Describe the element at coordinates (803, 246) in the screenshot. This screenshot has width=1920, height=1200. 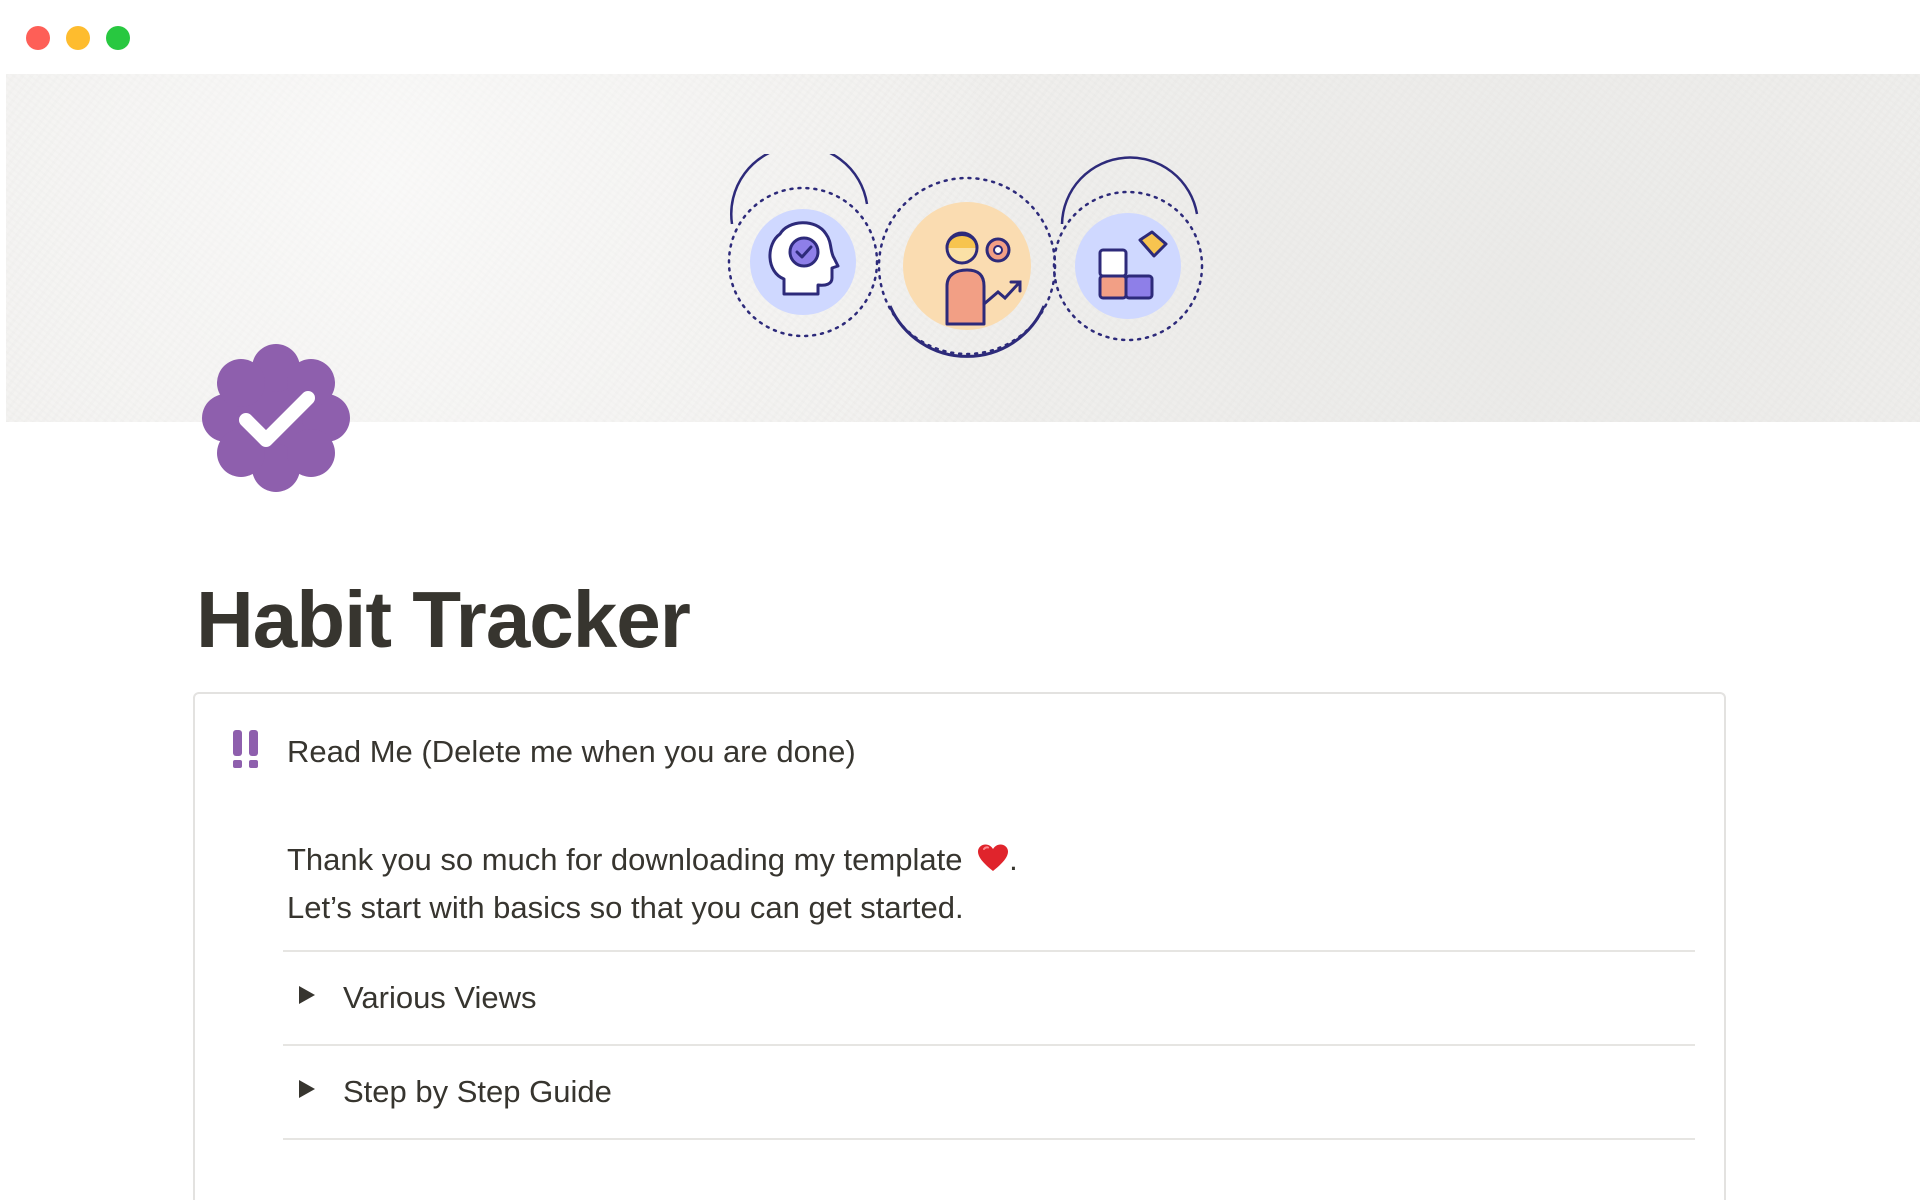
I see `brain-gear-icon` at that location.